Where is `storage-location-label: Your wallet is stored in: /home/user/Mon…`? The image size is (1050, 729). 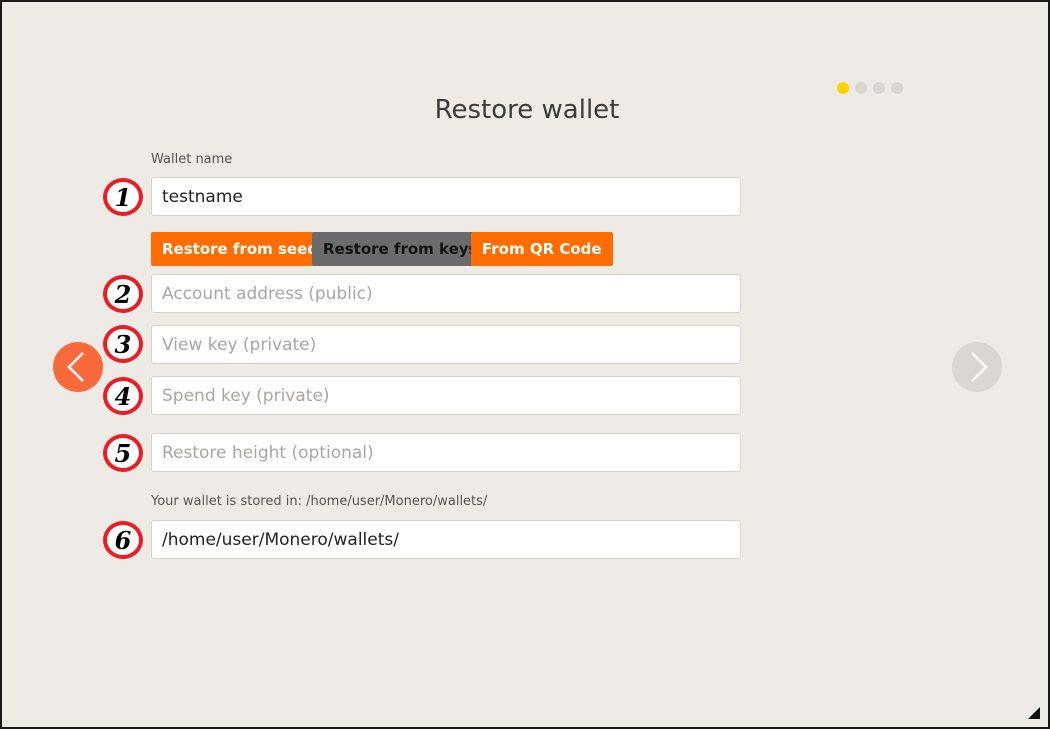
storage-location-label: Your wallet is stored in: /home/user/Mon… is located at coordinates (319, 501).